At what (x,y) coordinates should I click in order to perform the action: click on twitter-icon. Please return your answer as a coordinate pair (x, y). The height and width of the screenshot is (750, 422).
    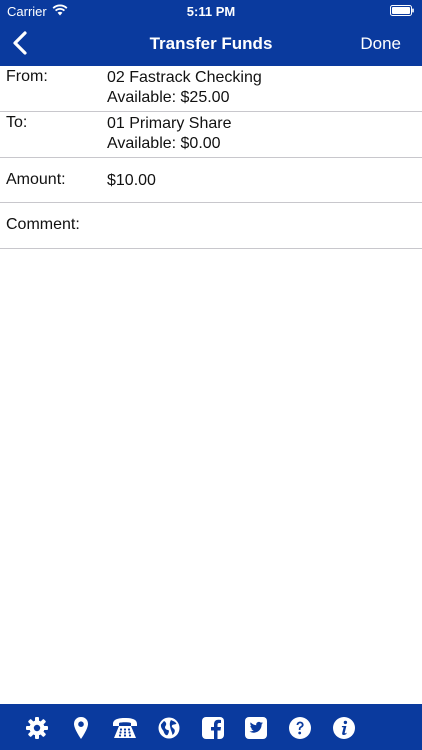
    Looking at the image, I should click on (256, 728).